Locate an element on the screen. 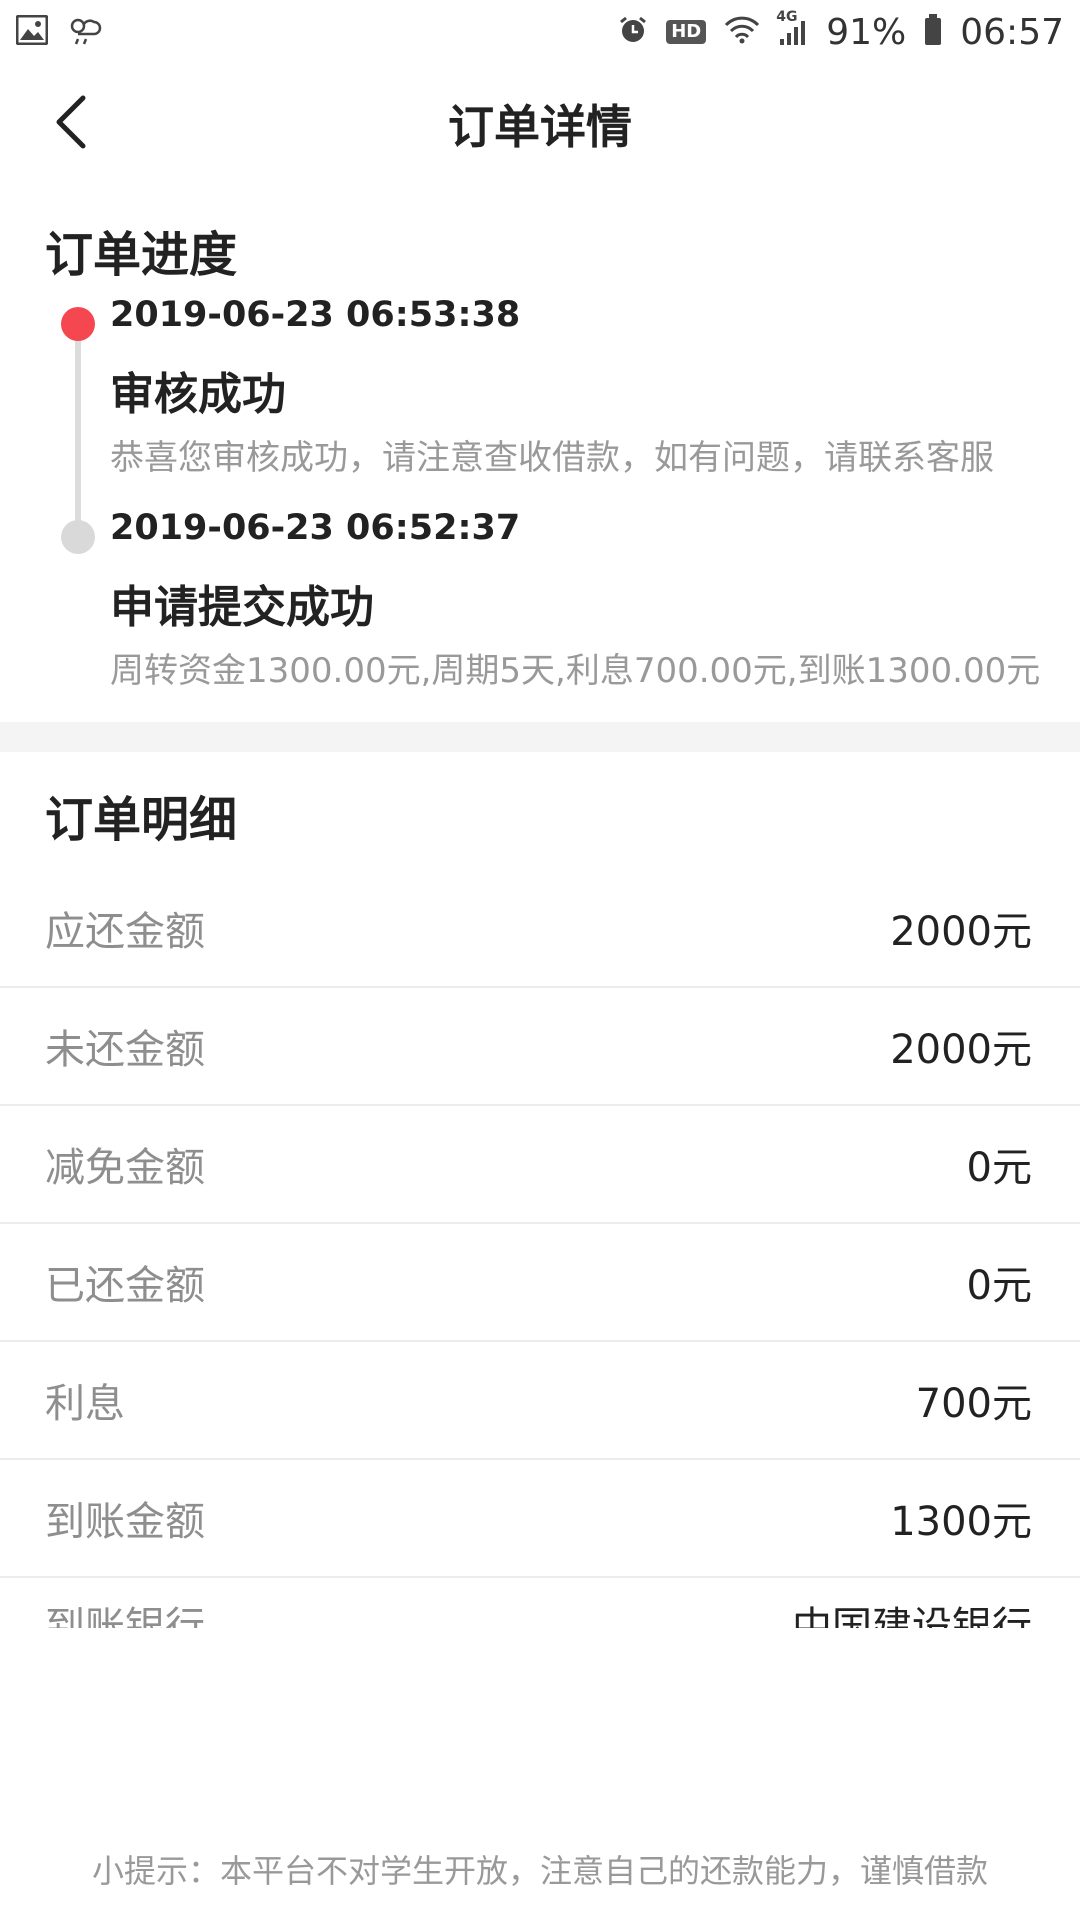 The height and width of the screenshot is (1920, 1080). timeline-line is located at coordinates (78, 435).